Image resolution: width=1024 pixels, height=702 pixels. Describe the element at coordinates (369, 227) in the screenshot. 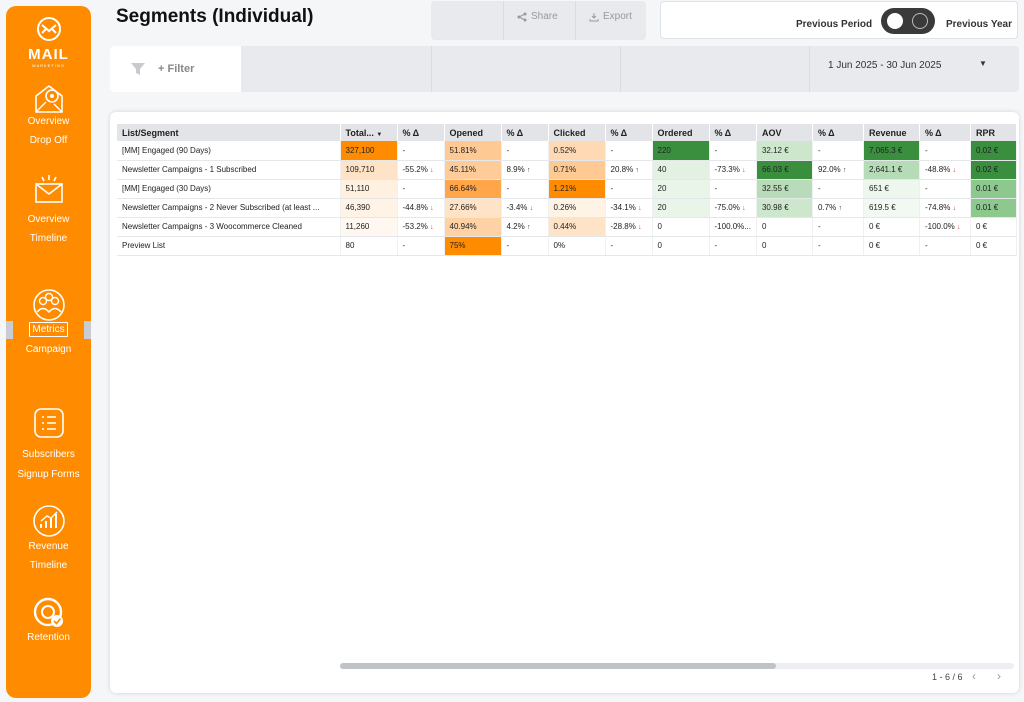

I see `cell-total: 11,260` at that location.